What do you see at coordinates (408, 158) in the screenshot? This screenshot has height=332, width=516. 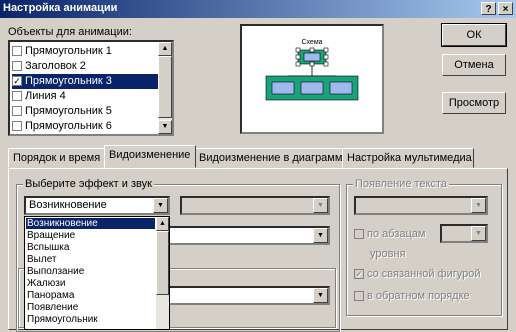 I see `tab-multimedia: Настройка мультимедиа` at bounding box center [408, 158].